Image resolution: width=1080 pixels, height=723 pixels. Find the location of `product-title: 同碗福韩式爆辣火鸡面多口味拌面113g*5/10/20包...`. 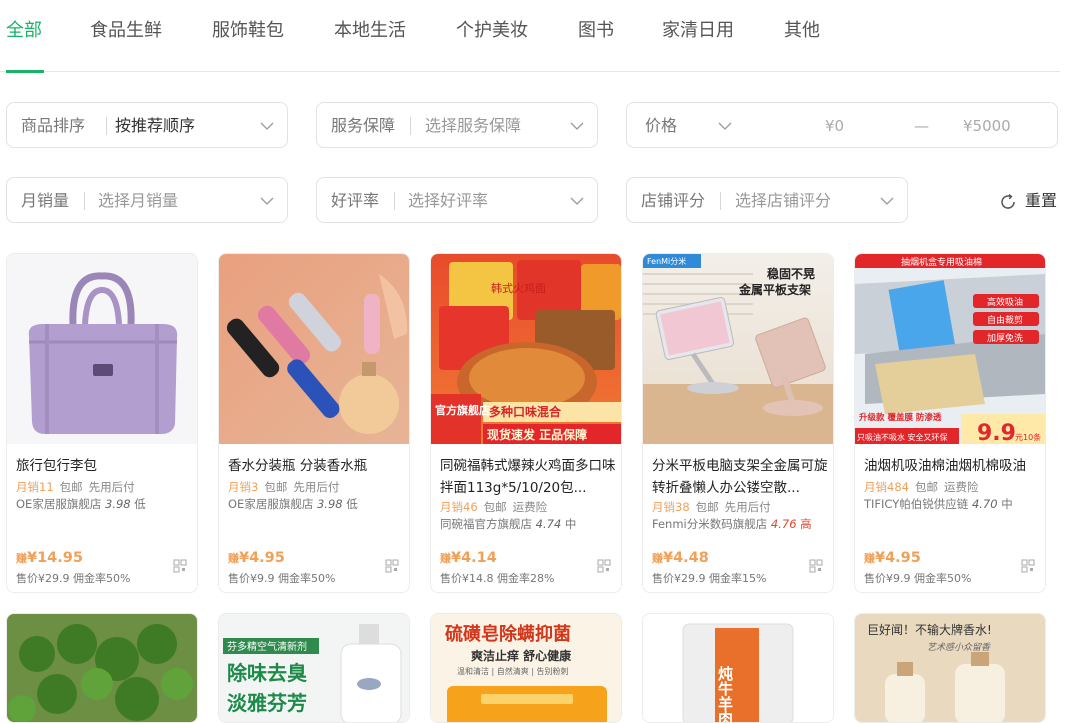

product-title: 同碗福韩式爆辣火鸡面多口味拌面113g*5/10/20包... is located at coordinates (528, 477).